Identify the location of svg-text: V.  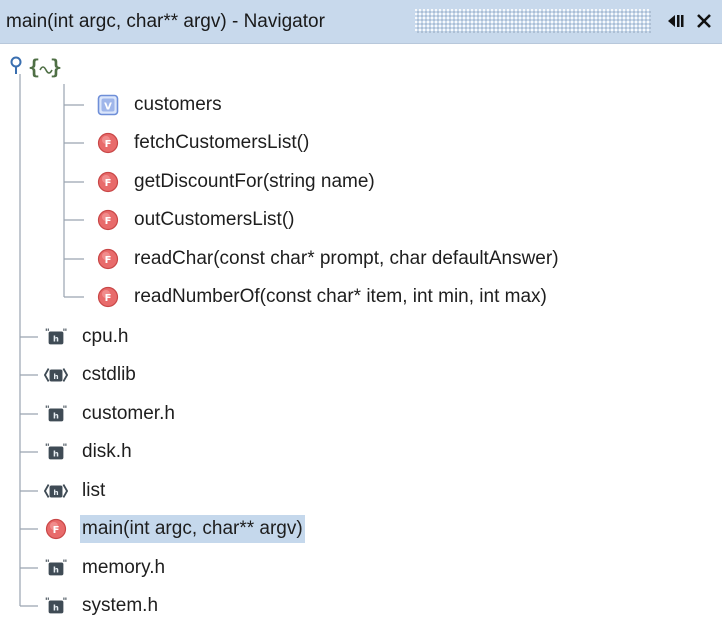
(108, 107).